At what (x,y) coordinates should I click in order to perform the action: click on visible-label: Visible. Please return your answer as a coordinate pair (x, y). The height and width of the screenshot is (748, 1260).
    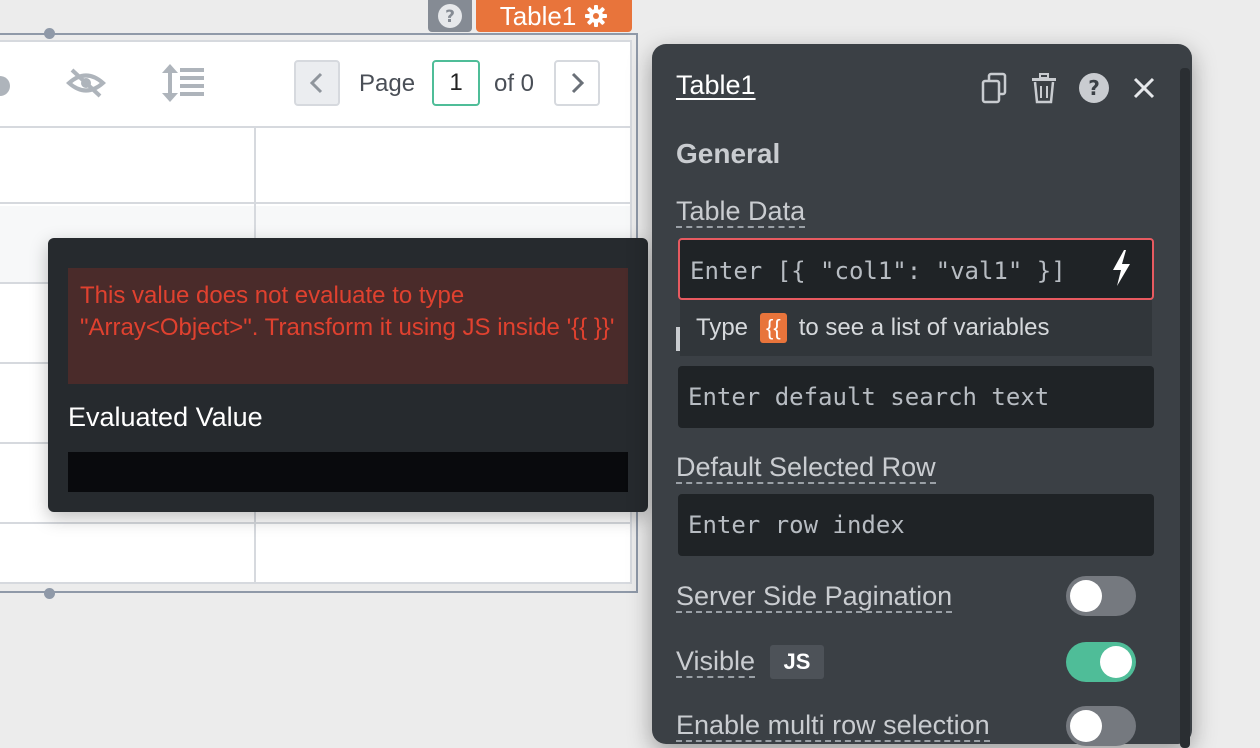
    Looking at the image, I should click on (716, 662).